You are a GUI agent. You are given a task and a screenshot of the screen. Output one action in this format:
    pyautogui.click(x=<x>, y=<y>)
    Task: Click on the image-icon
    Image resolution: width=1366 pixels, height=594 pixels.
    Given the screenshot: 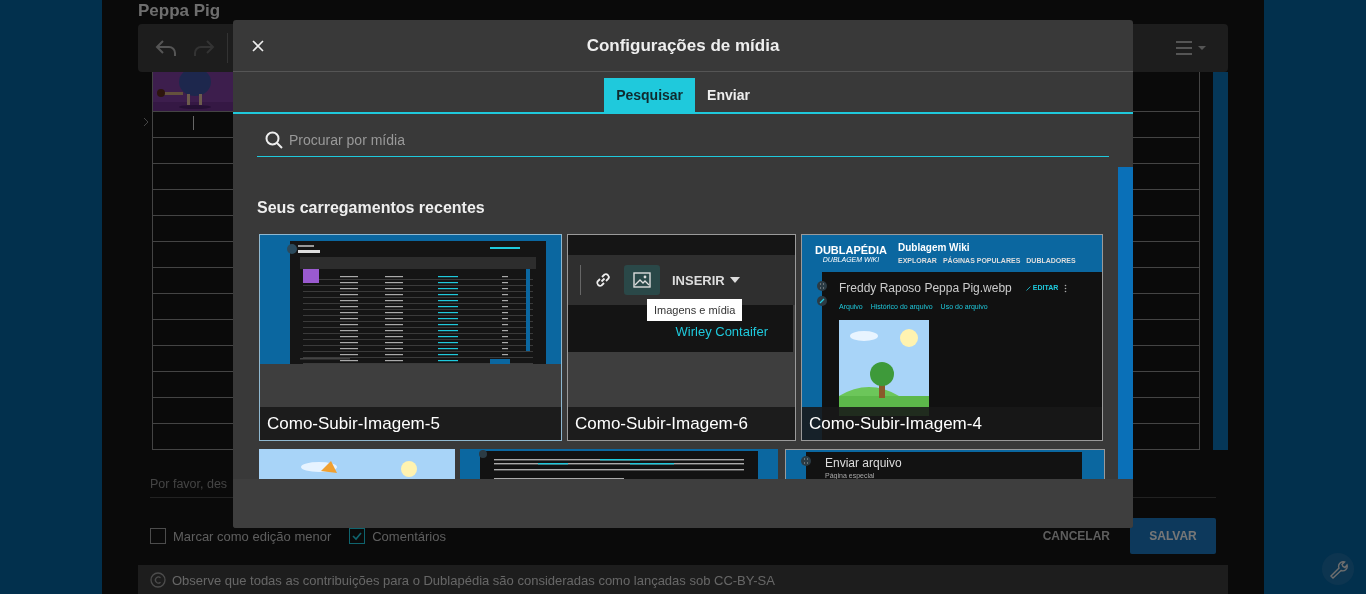 What is the action you would take?
    pyautogui.click(x=642, y=280)
    